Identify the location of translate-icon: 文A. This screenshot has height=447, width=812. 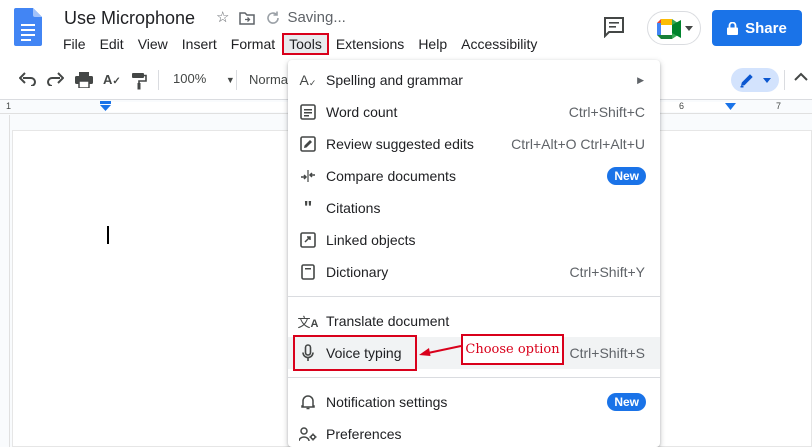
(308, 322).